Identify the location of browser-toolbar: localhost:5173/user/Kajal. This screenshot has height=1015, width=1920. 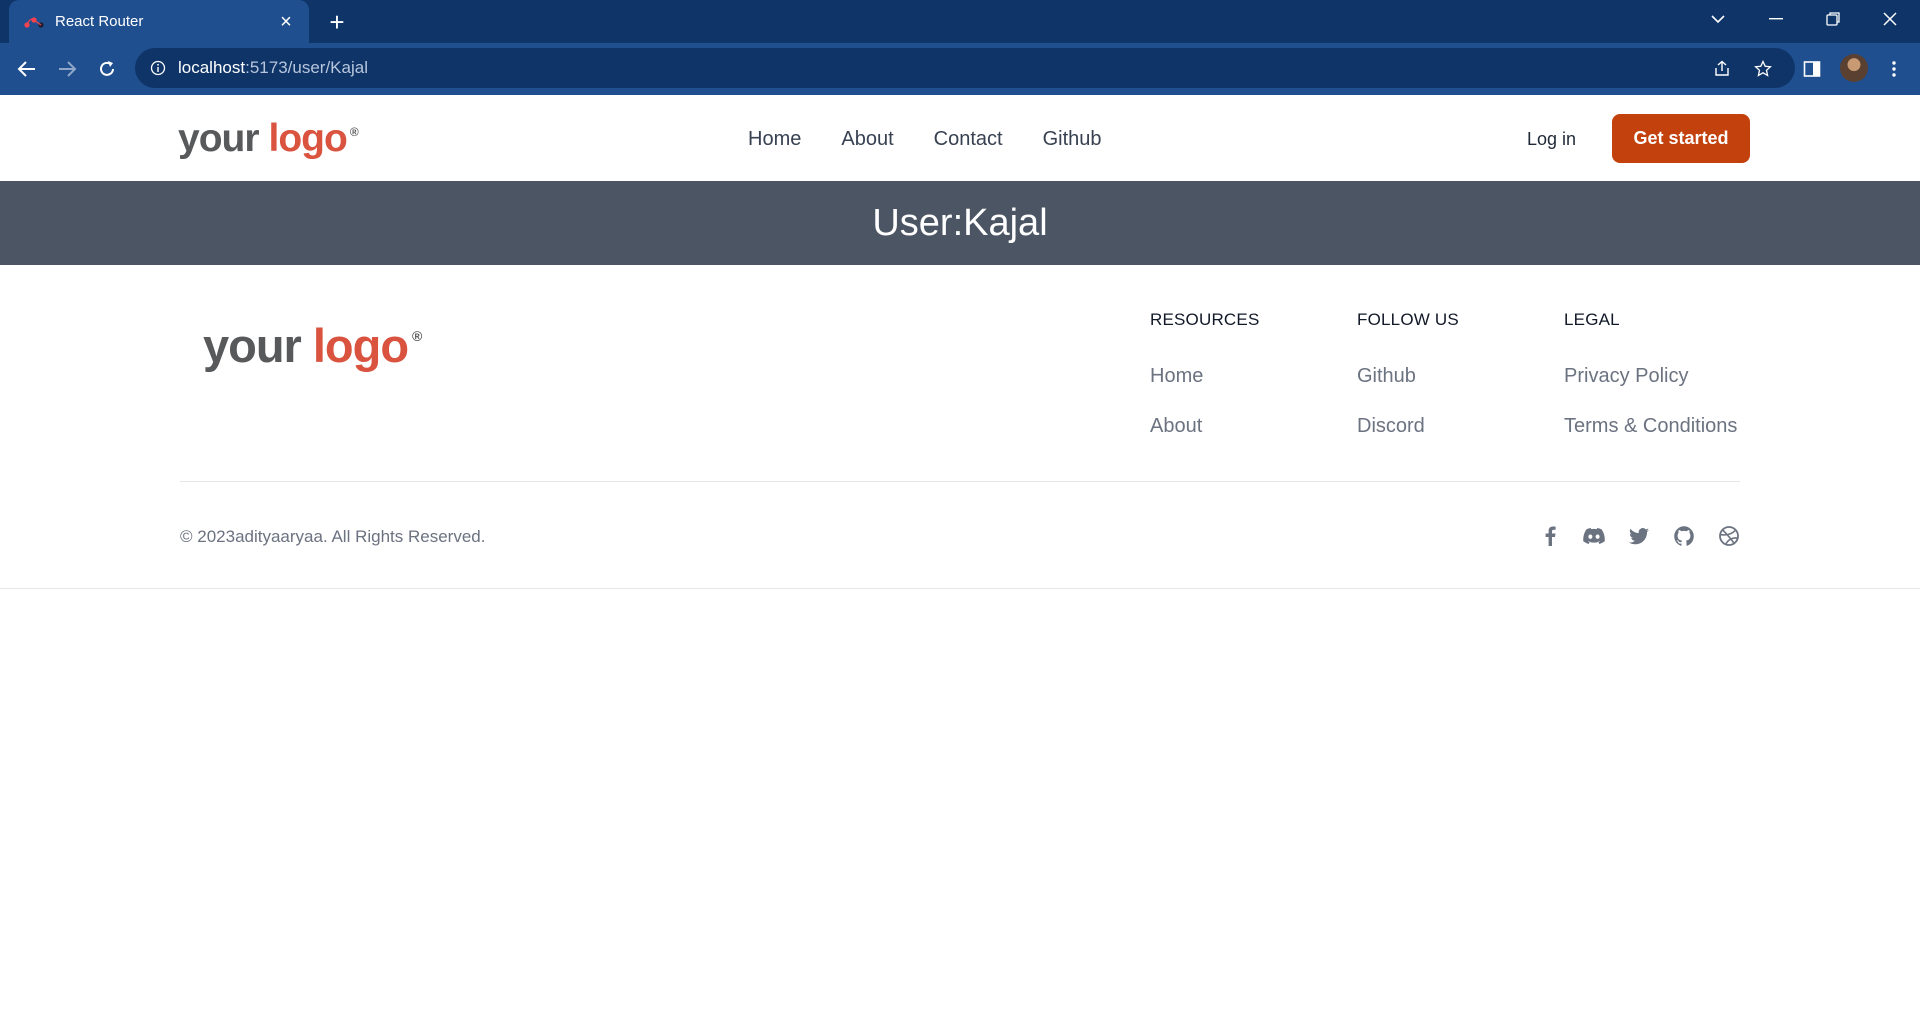
(960, 69).